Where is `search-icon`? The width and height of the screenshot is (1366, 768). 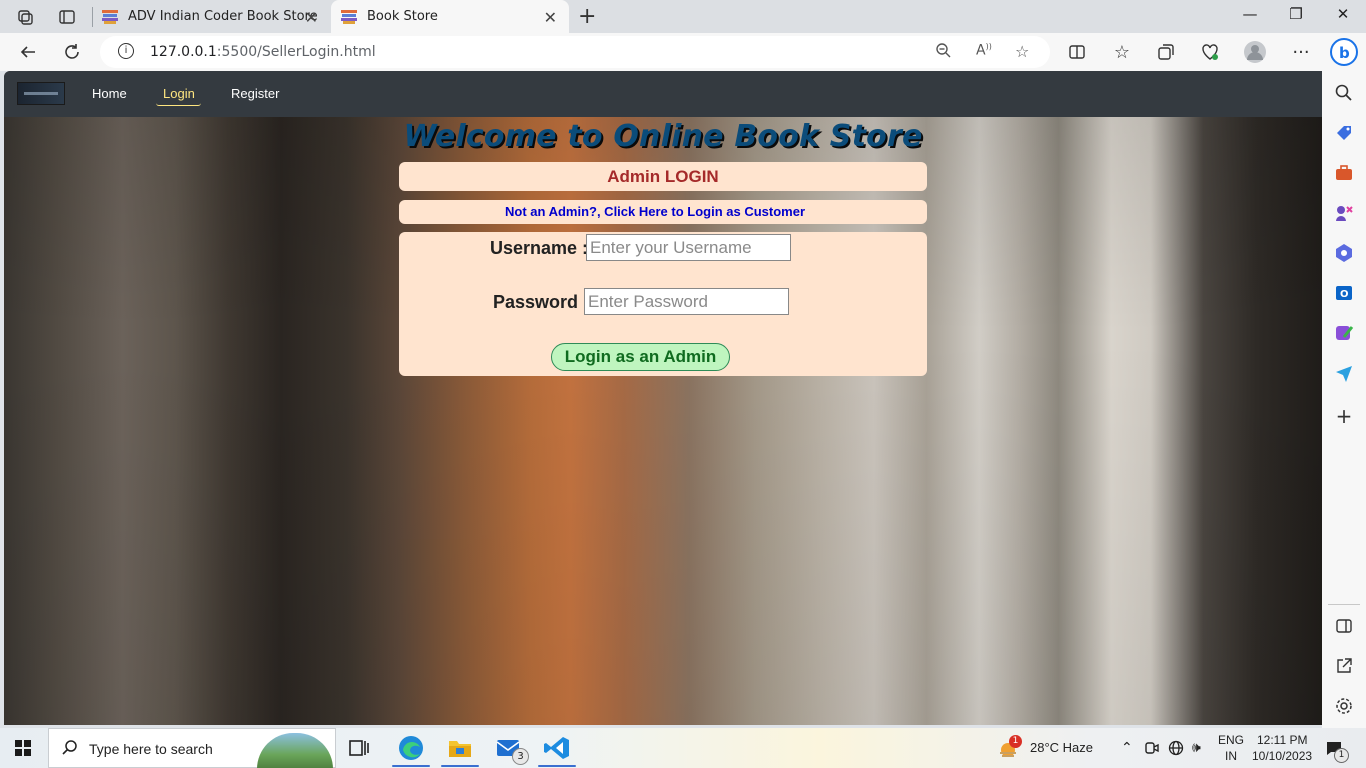
search-icon is located at coordinates (70, 750).